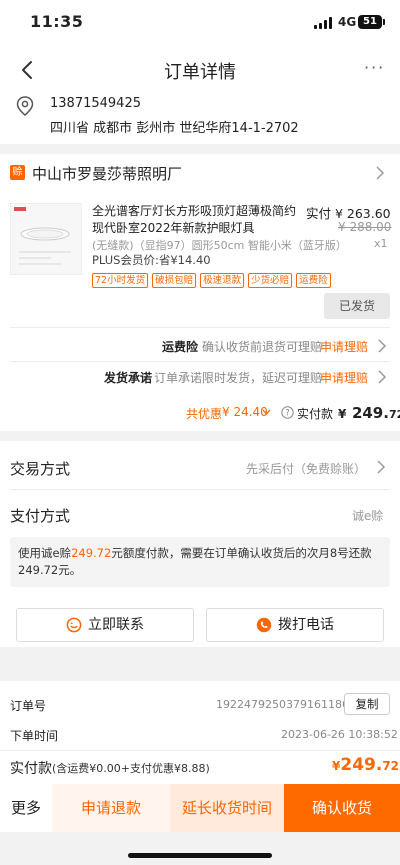 Image resolution: width=400 pixels, height=865 pixels. Describe the element at coordinates (107, 173) in the screenshot. I see `store-name: 中山市罗曼莎蒂照明厂` at that location.